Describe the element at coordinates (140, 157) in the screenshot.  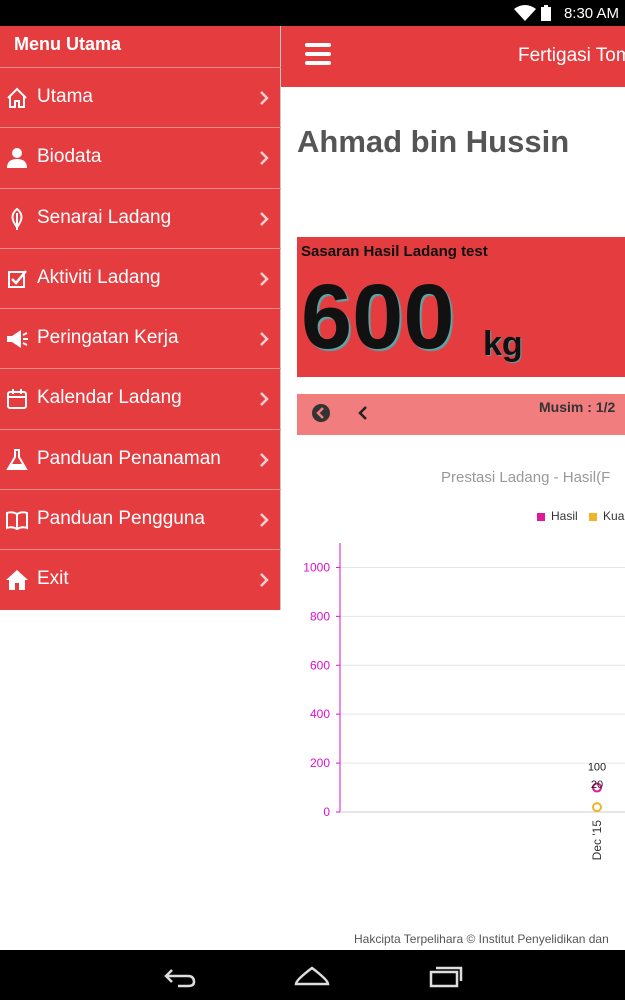
I see `drawer-item-biodata: Biodata` at that location.